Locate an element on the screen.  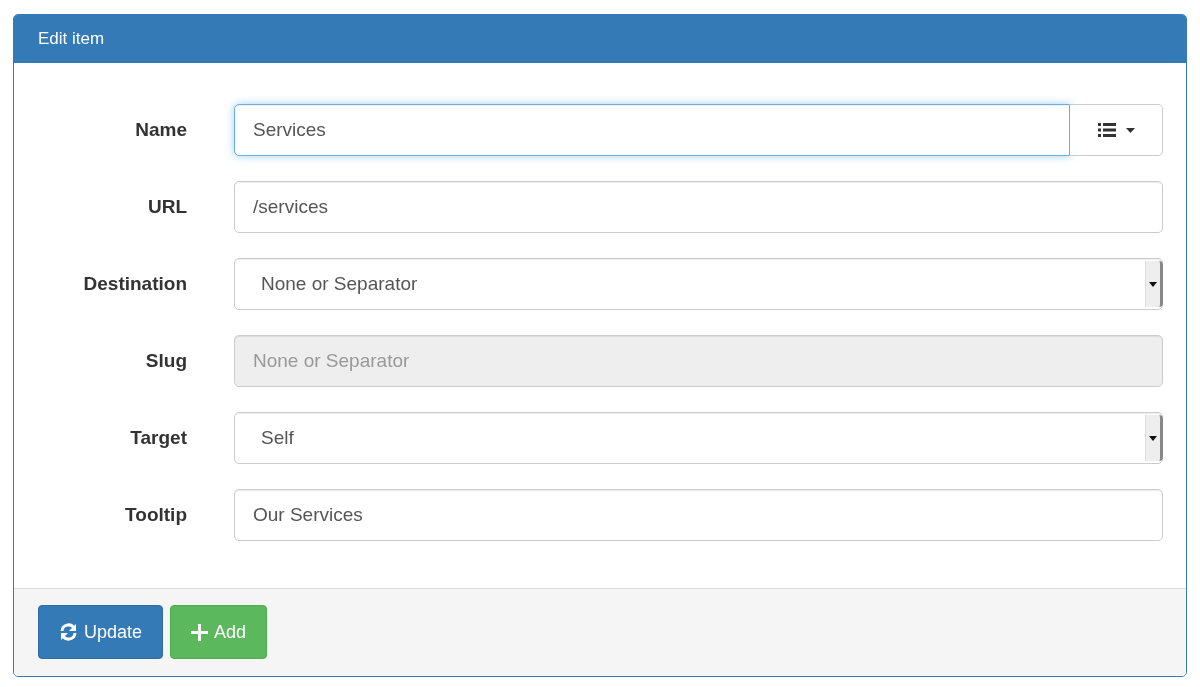
list-icon is located at coordinates (1106, 130).